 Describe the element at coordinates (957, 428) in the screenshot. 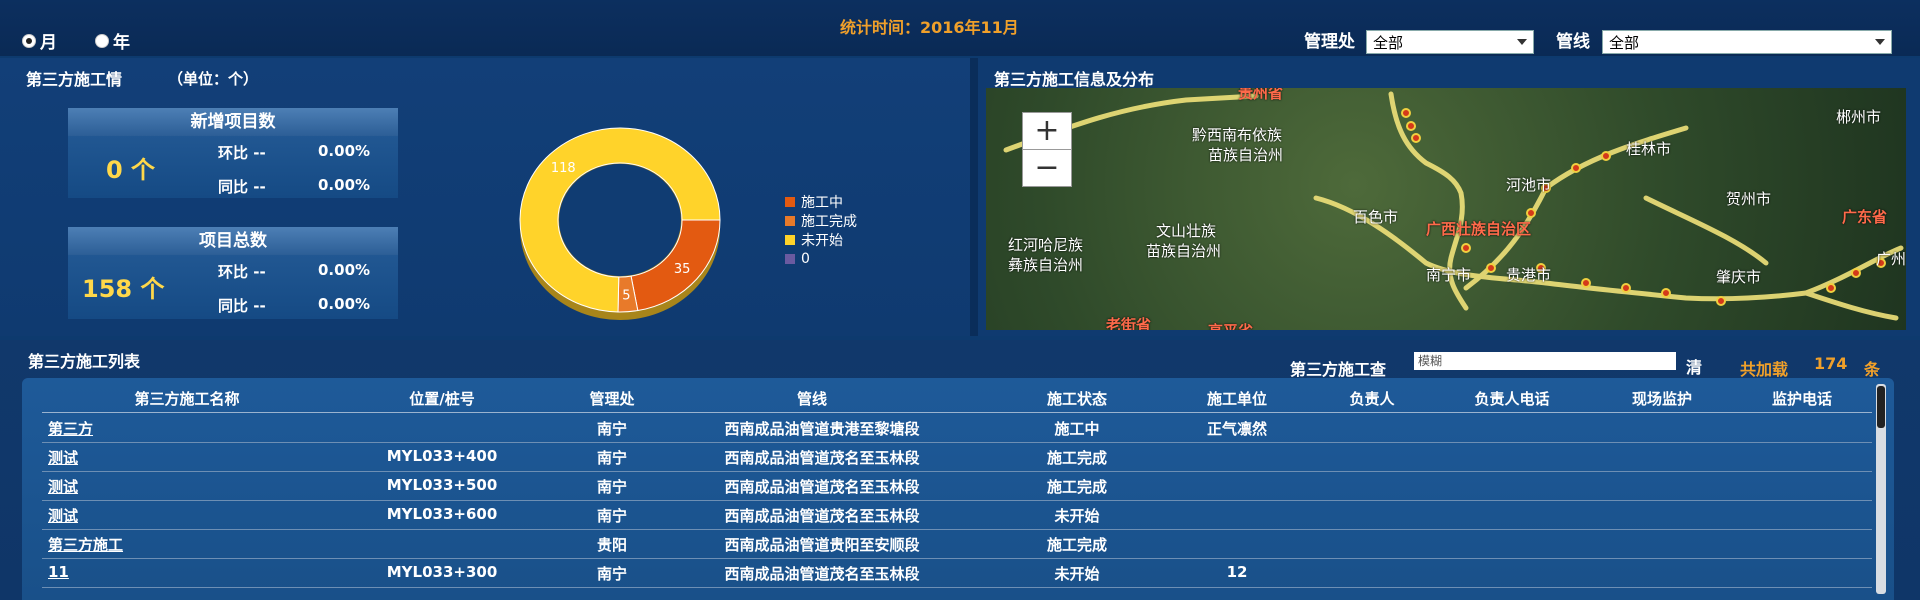

I see `table-row: 第三方 南宁 西南成品油管道贵港至黎塘段 施工中 正气凛然` at that location.